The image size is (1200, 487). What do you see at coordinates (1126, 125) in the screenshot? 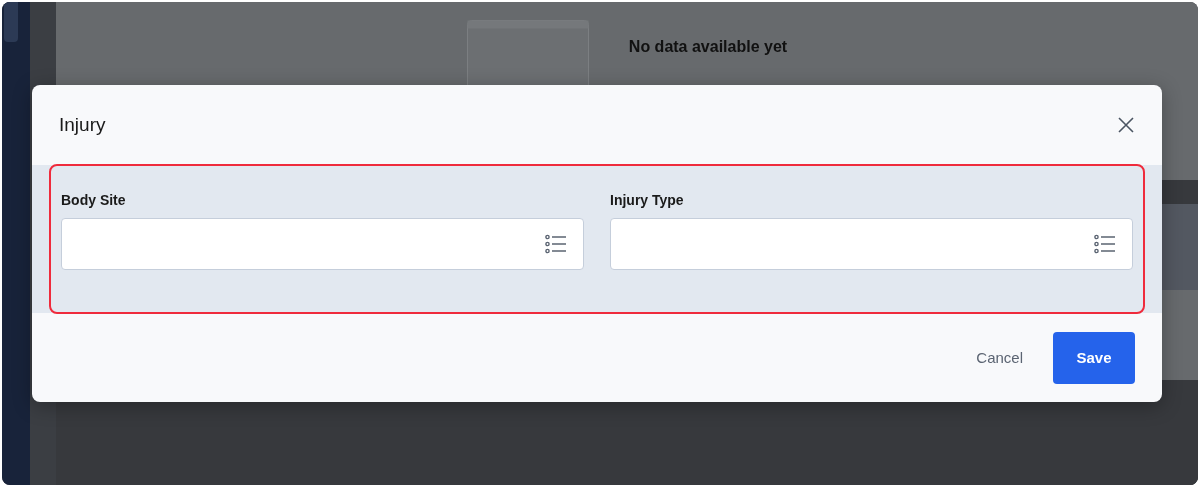
I see `close-button` at bounding box center [1126, 125].